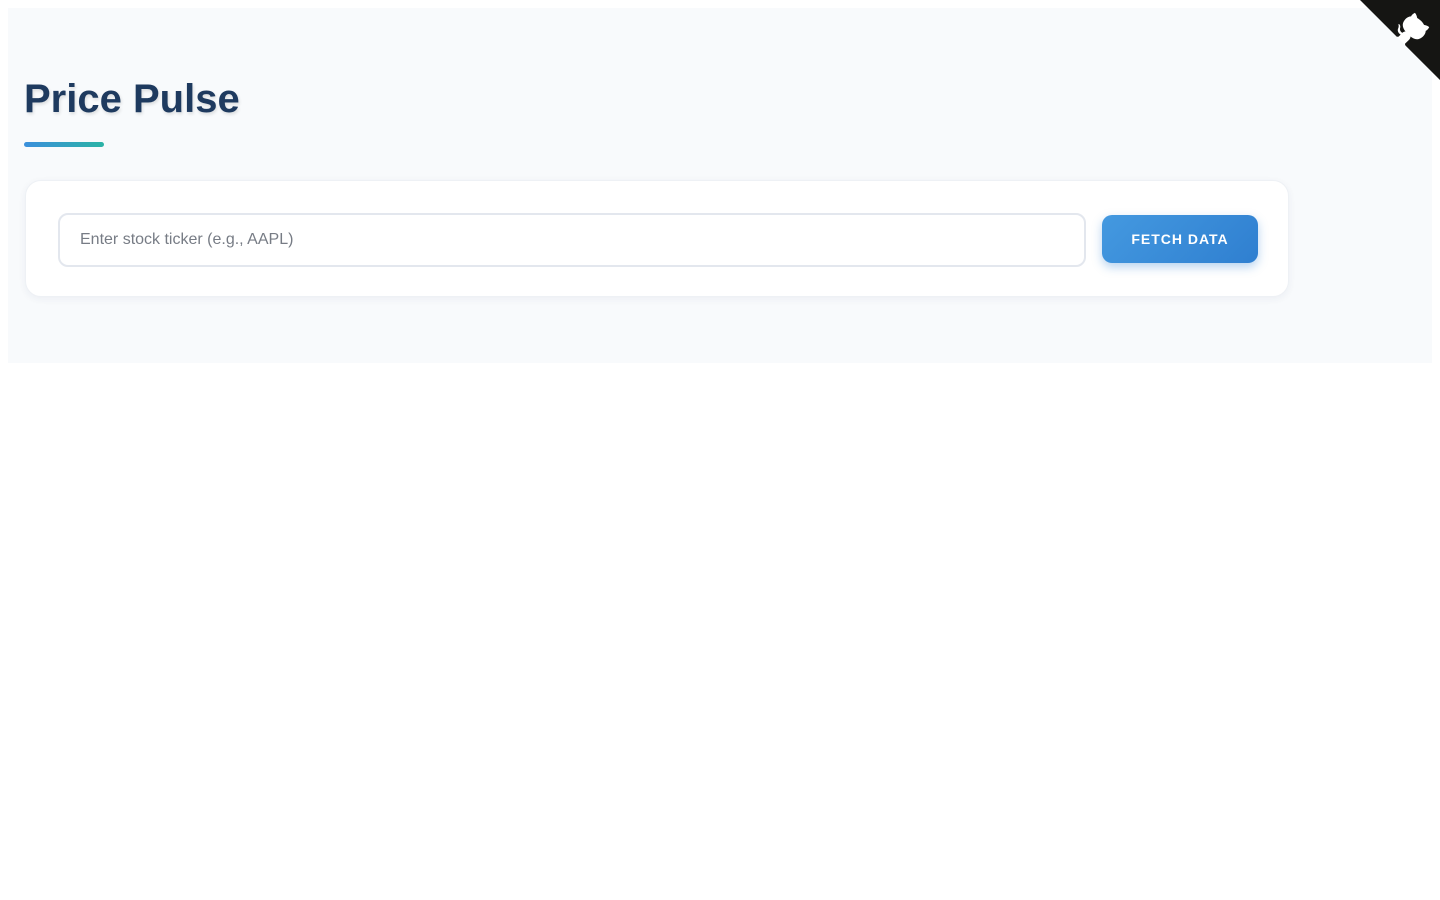 This screenshot has height=900, width=1440. I want to click on github-icon, so click(1400, 40).